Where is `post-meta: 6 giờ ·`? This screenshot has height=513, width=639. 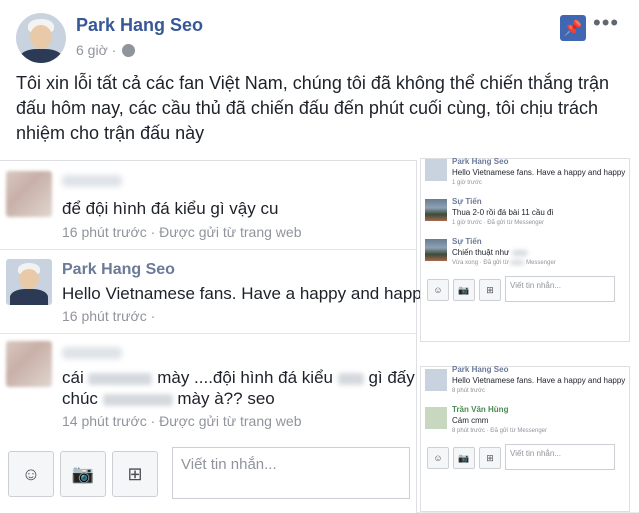
post-meta: 6 giờ · is located at coordinates (106, 50).